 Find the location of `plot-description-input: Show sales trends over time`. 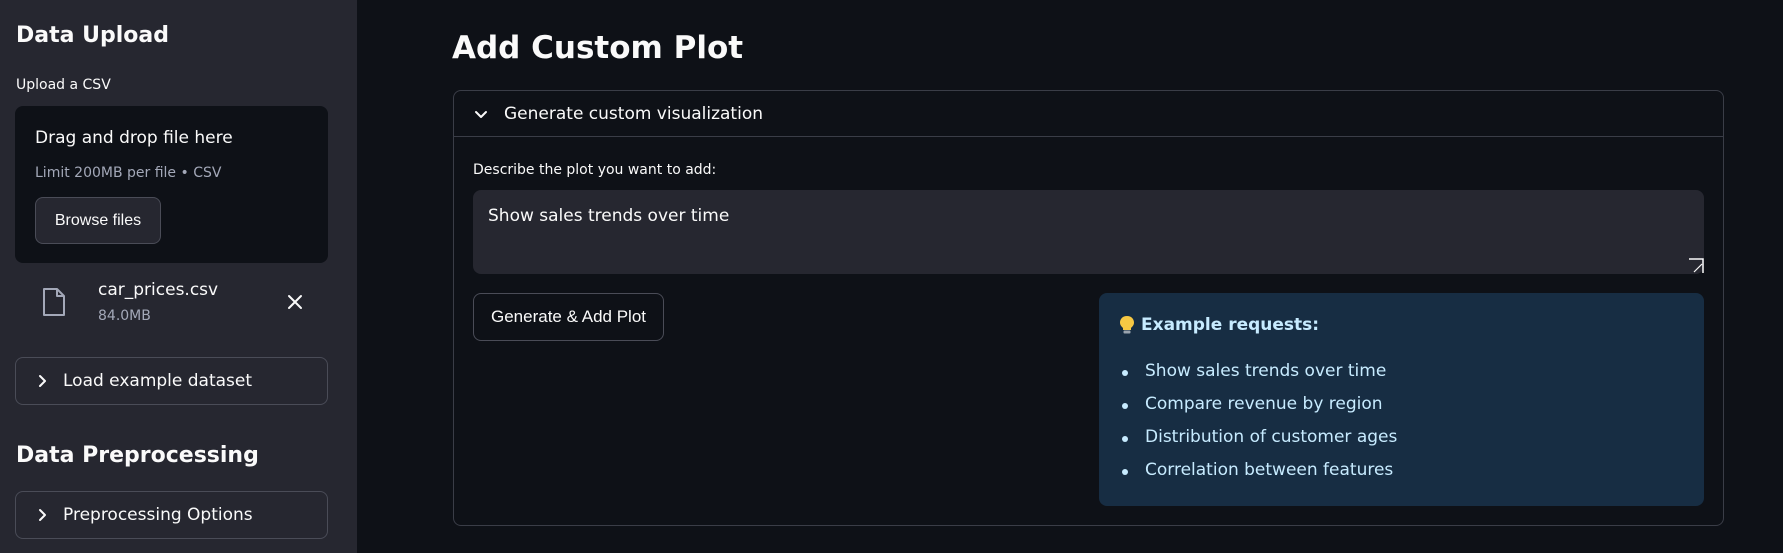

plot-description-input: Show sales trends over time is located at coordinates (1088, 232).